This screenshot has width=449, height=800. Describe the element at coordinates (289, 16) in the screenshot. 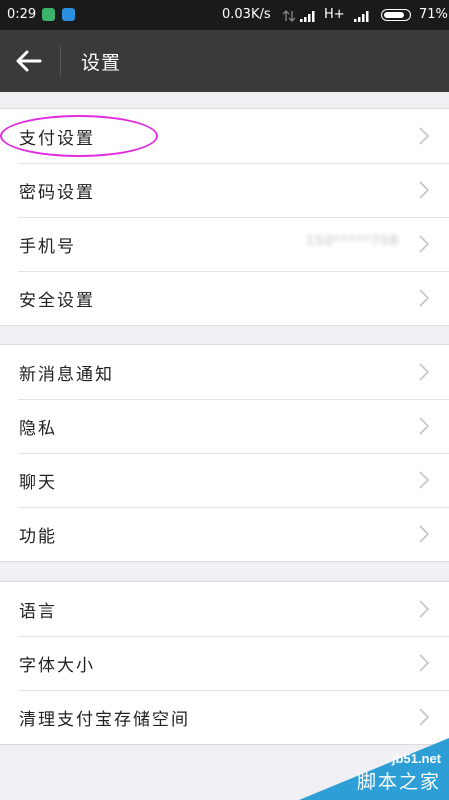

I see `data-transfer-icon` at that location.